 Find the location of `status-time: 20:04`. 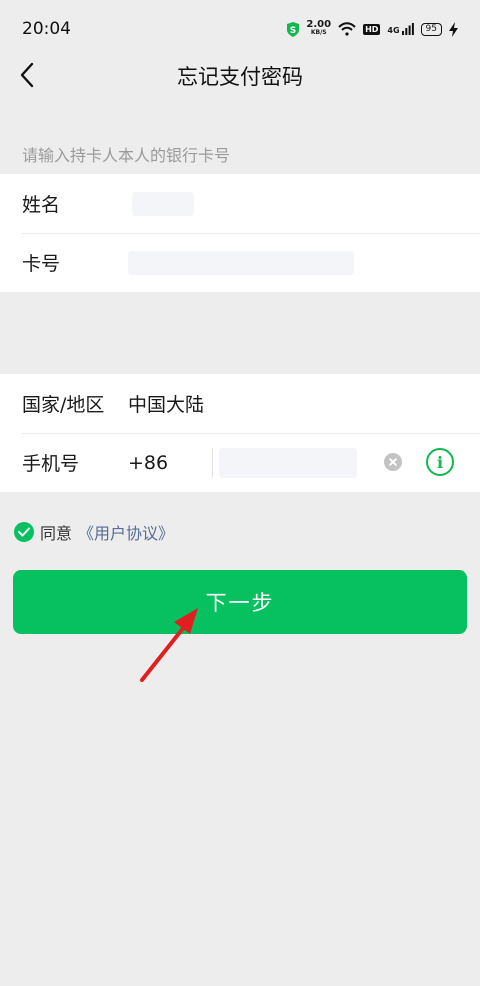

status-time: 20:04 is located at coordinates (46, 29).